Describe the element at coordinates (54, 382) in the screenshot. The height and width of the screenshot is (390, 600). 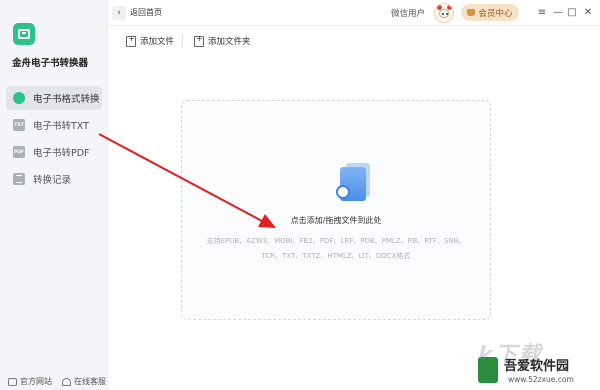
I see `sidebar-footer: 官方网站 在线客服` at that location.